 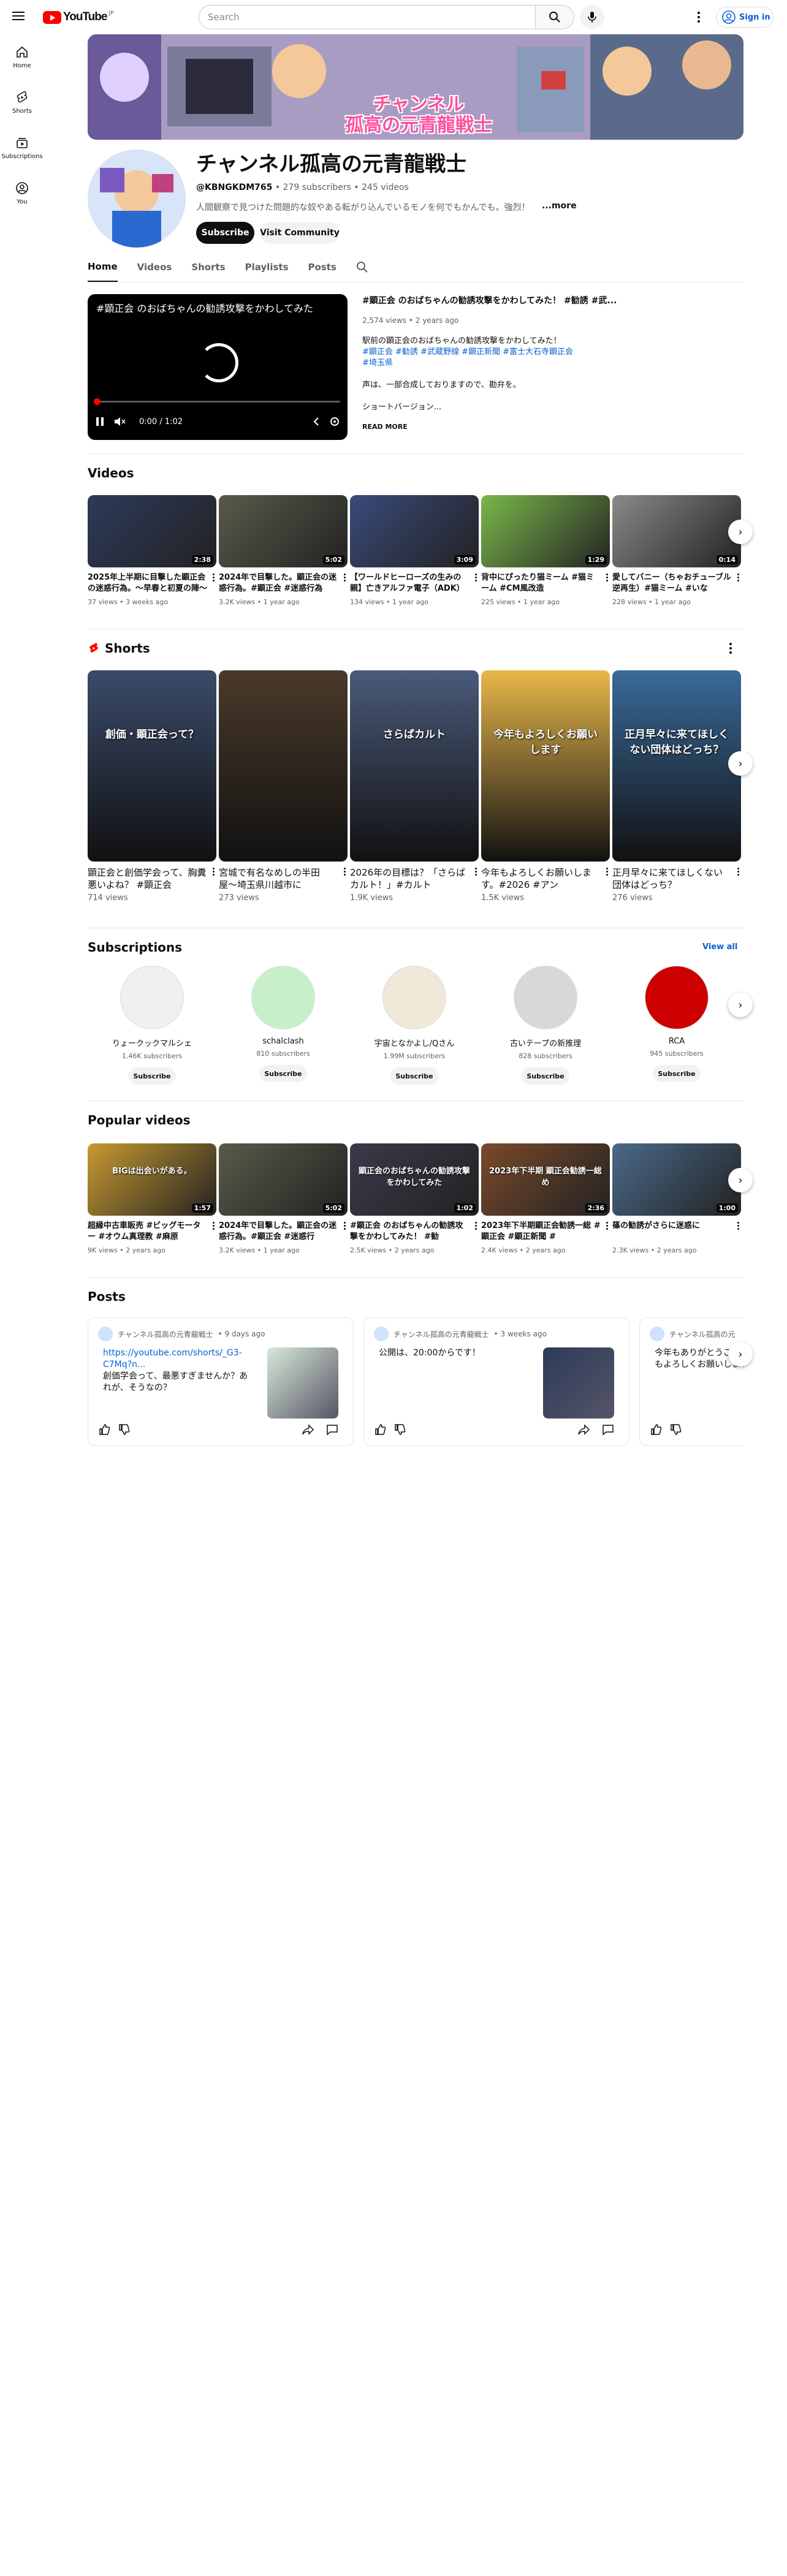 I want to click on player-progress-bar, so click(x=217, y=402).